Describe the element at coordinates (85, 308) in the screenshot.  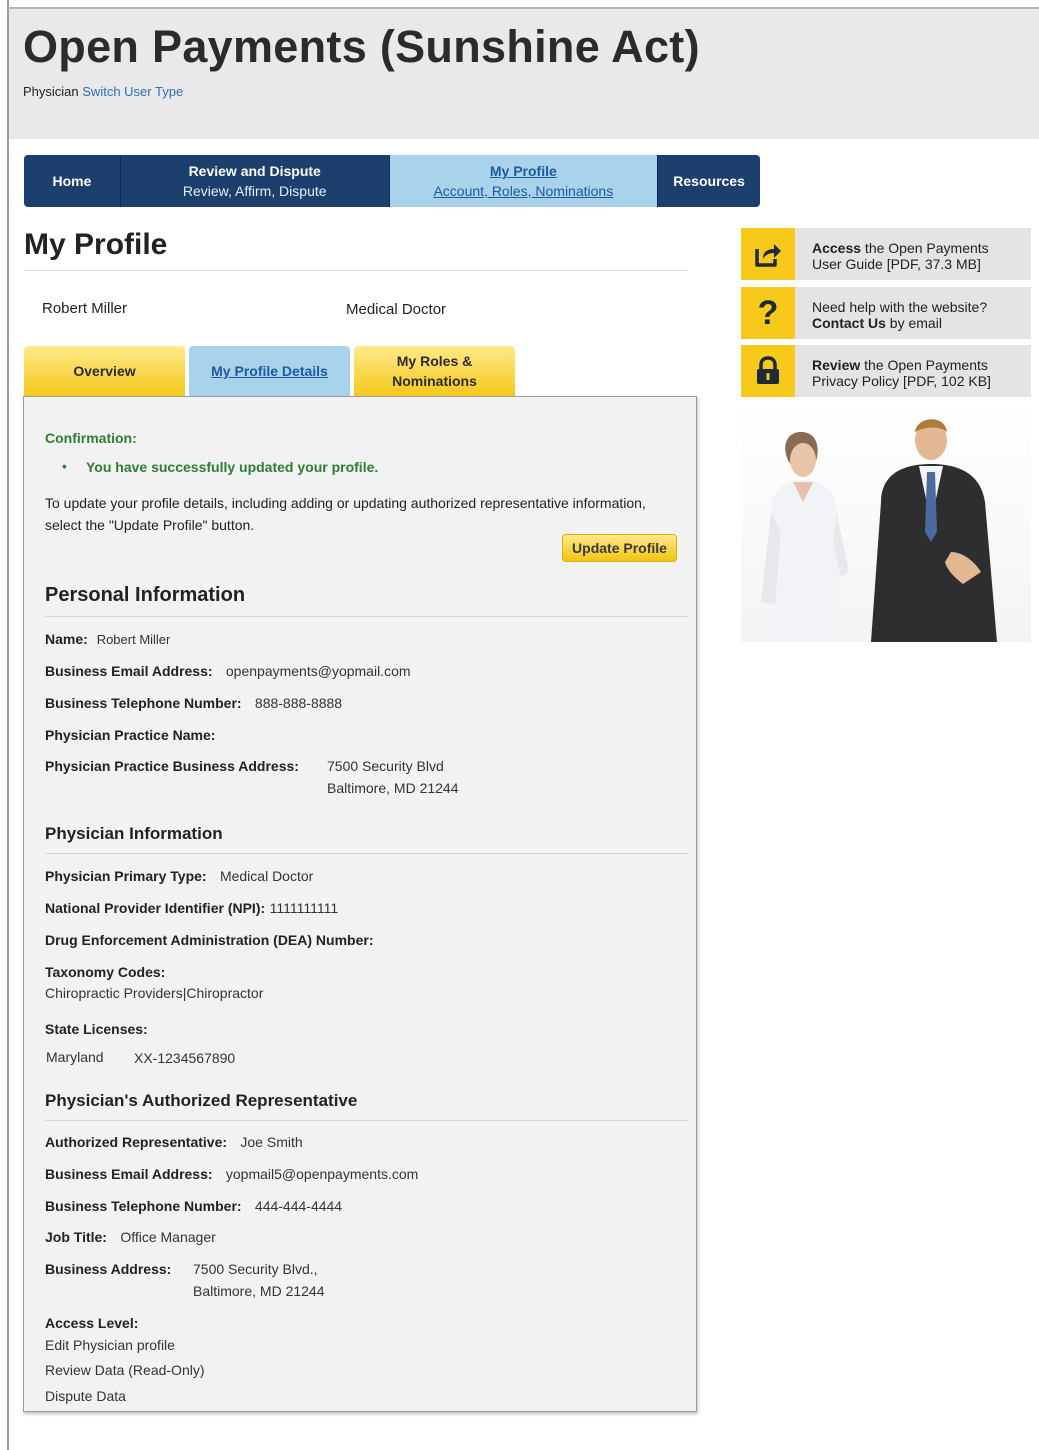
I see `profile-user-name: Robert Miller` at that location.